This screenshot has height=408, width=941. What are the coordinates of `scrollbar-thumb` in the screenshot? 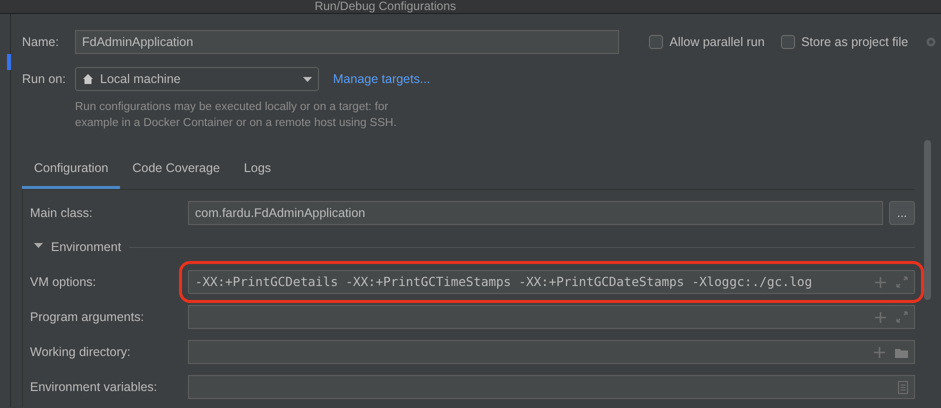 It's located at (927, 220).